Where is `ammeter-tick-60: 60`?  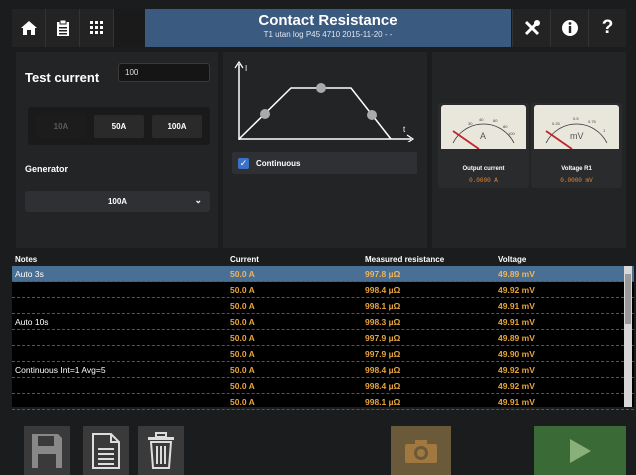
ammeter-tick-60: 60 is located at coordinates (495, 120).